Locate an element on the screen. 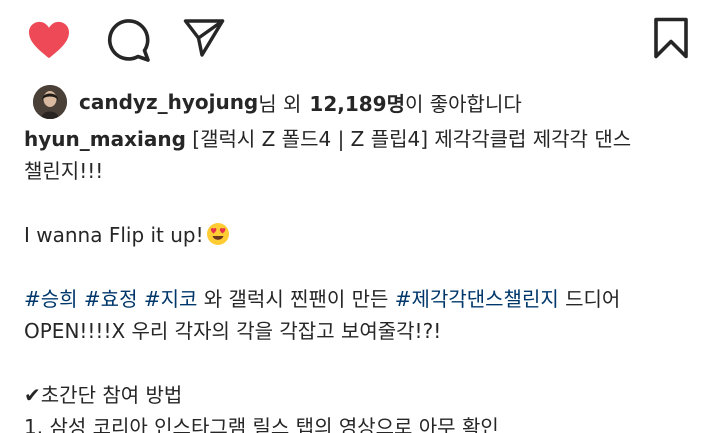 The image size is (720, 433). share-button is located at coordinates (204, 38).